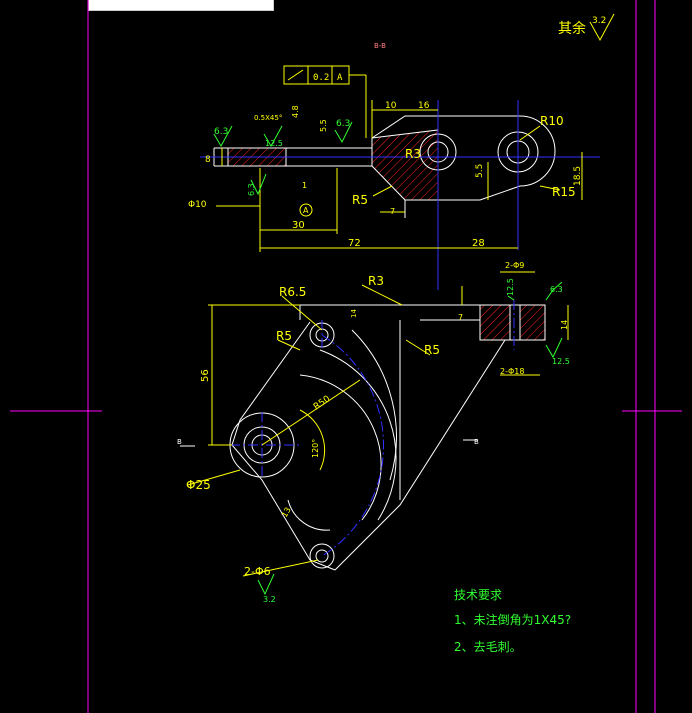  I want to click on tech-notes-title: 技术要求, so click(478, 595).